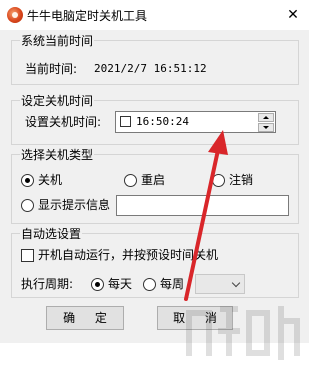 Image resolution: width=320 pixels, height=368 pixels. What do you see at coordinates (153, 180) in the screenshot?
I see `radio-restart-label: 重启` at bounding box center [153, 180].